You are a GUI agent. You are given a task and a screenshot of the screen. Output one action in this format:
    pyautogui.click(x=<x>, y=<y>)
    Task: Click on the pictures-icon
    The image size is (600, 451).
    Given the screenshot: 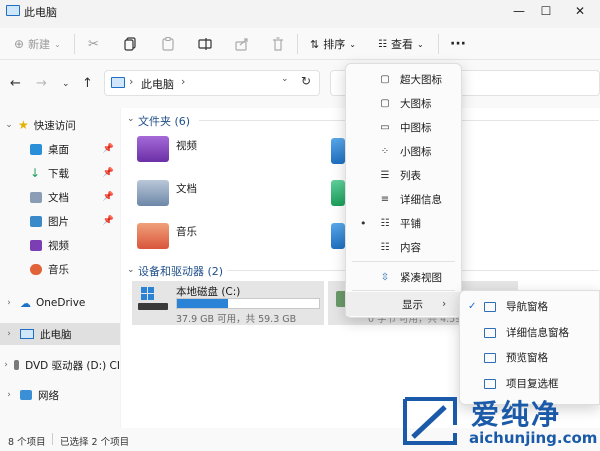 What is the action you would take?
    pyautogui.click(x=36, y=221)
    